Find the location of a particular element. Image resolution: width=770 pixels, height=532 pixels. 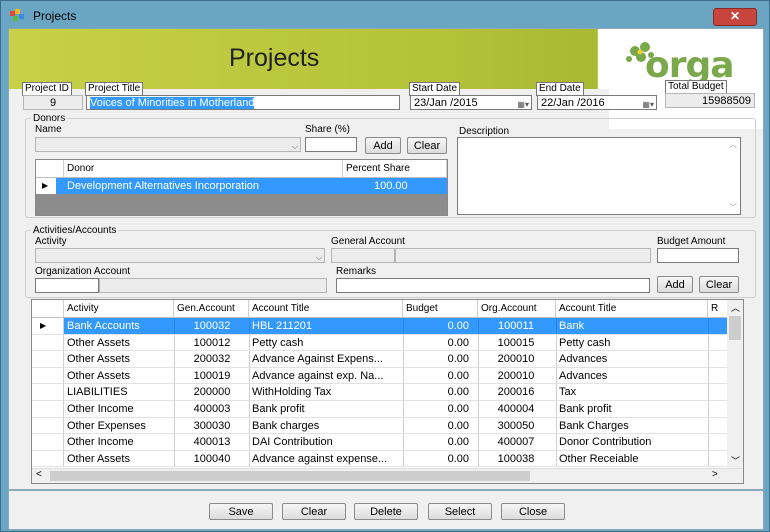

org-account-title-column-header: Account Title is located at coordinates (632, 309).